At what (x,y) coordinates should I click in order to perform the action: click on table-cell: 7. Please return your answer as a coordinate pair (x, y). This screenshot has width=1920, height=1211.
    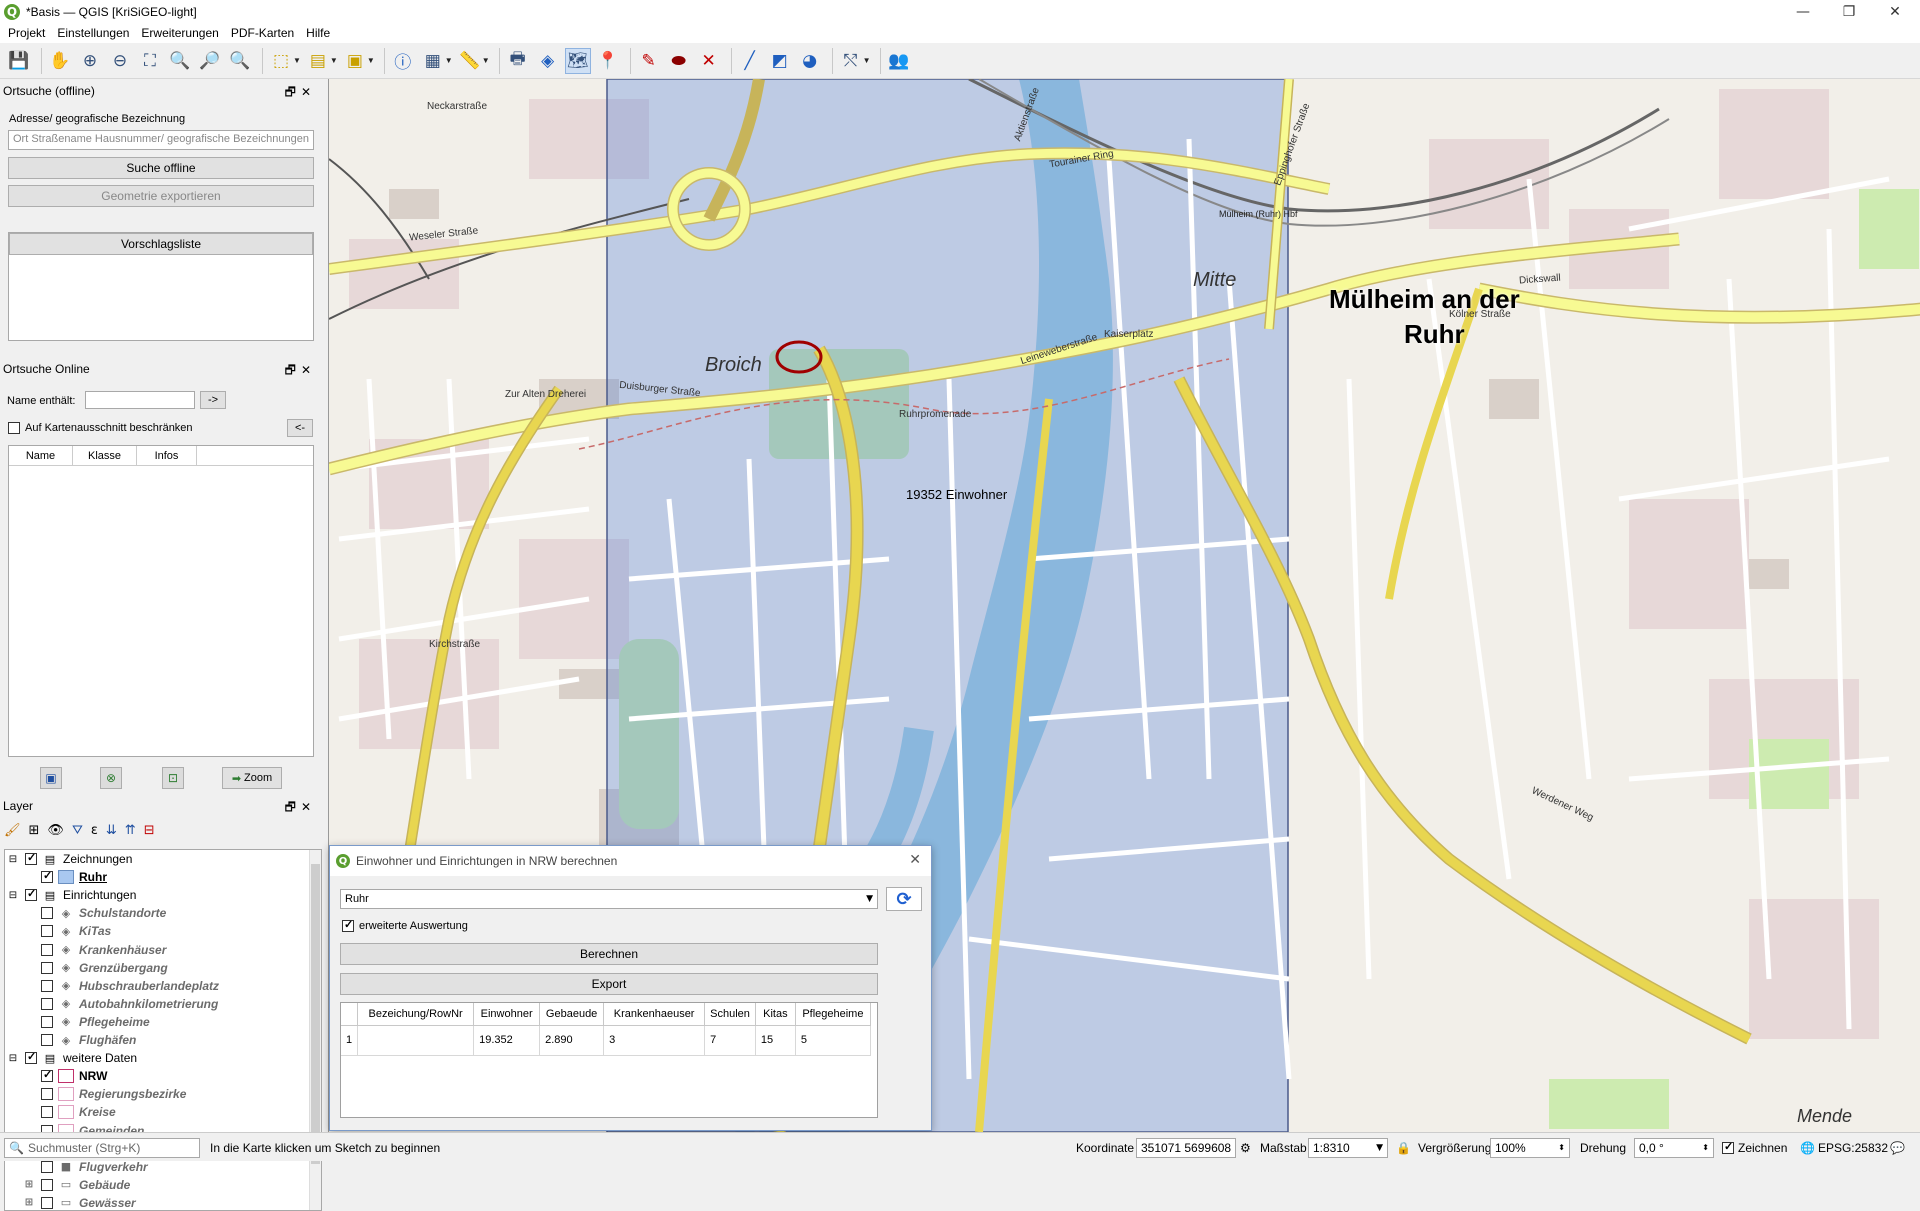
    Looking at the image, I should click on (730, 1040).